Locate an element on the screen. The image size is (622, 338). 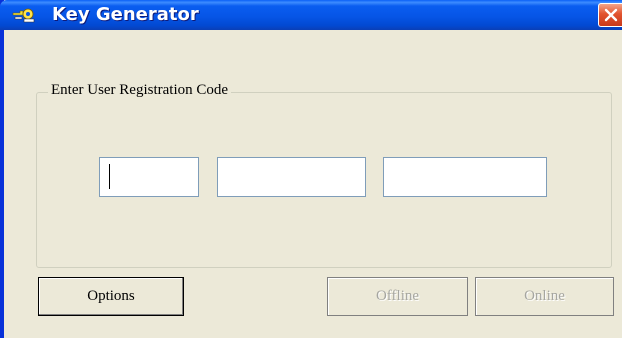
online-button-label: Online is located at coordinates (544, 296).